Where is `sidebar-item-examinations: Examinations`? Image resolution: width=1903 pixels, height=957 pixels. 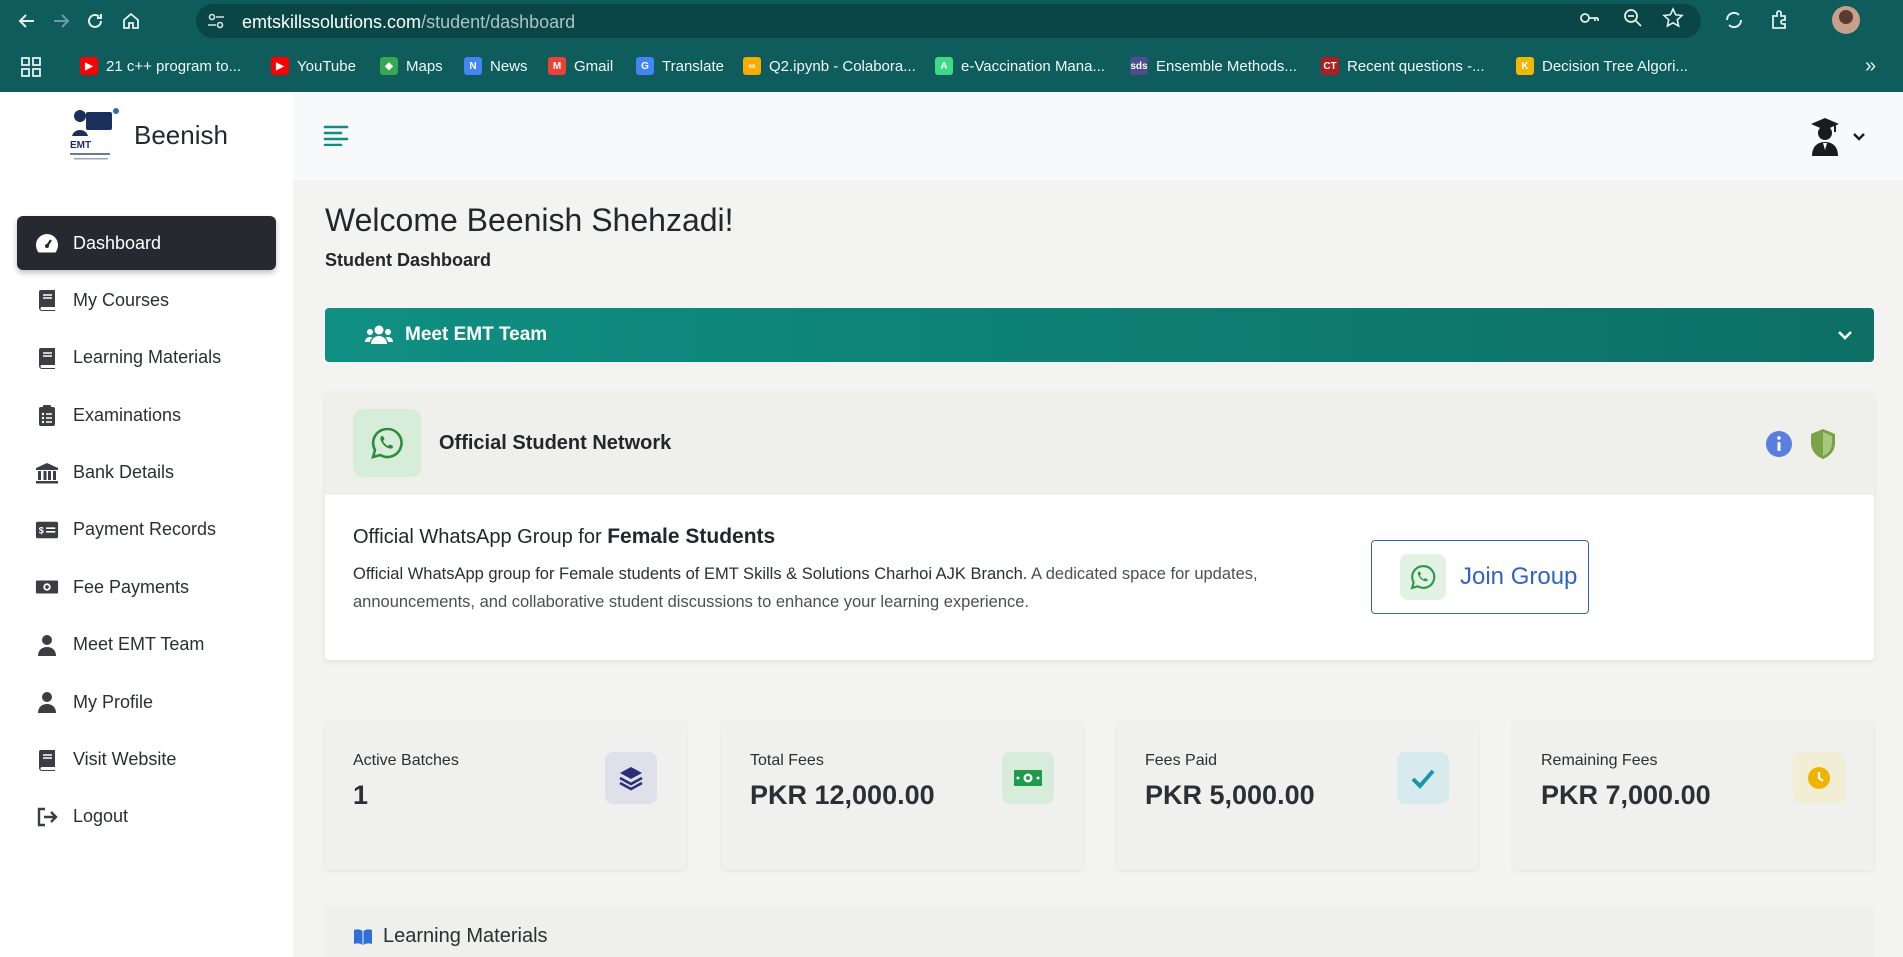
sidebar-item-examinations: Examinations is located at coordinates (146, 415).